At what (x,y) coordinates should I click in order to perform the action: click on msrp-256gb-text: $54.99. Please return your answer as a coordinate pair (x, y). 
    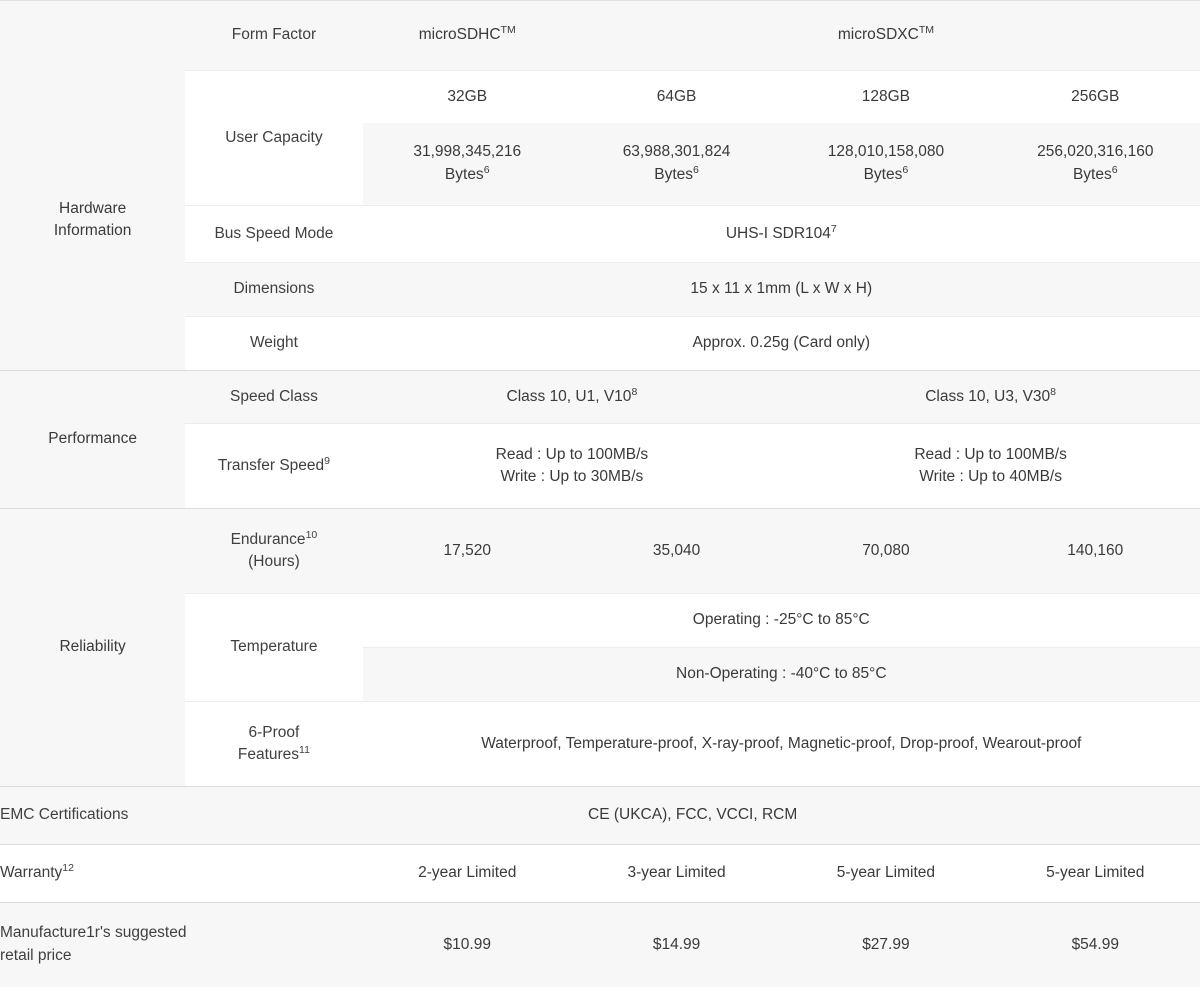
    Looking at the image, I should click on (1095, 944).